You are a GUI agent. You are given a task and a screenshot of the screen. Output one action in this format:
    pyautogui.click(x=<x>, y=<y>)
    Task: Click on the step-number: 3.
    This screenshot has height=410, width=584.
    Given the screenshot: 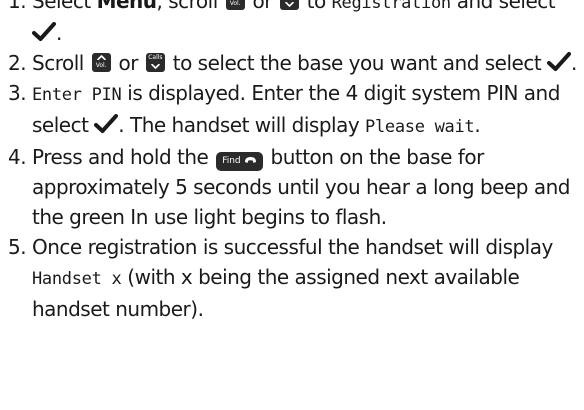 What is the action you would take?
    pyautogui.click(x=17, y=93)
    